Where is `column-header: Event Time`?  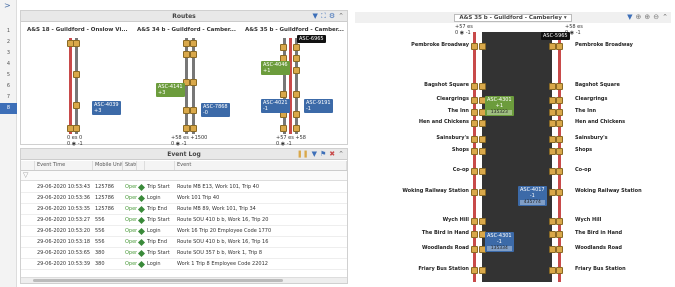 column-header: Event Time is located at coordinates (64, 165).